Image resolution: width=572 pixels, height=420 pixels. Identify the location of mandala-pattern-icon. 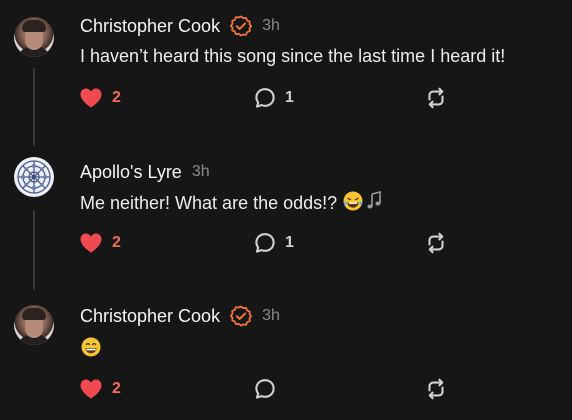
(34, 177).